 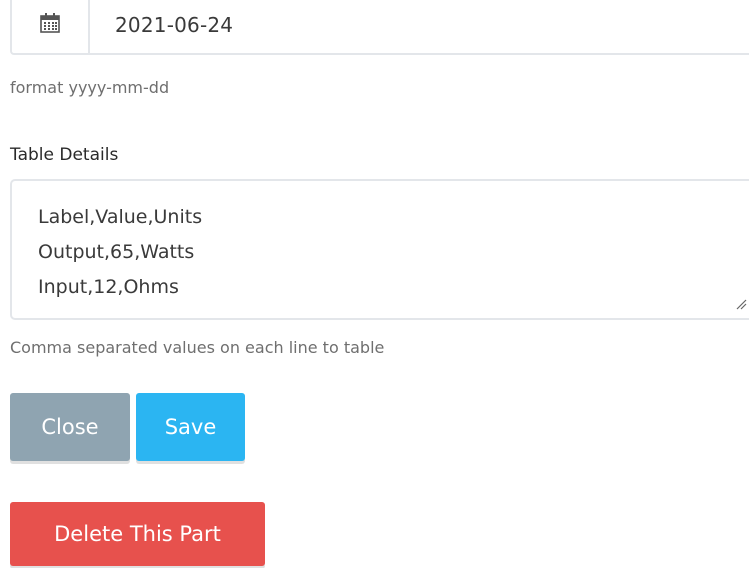 What do you see at coordinates (161, 25) in the screenshot?
I see `date-input: 2021-06-24` at bounding box center [161, 25].